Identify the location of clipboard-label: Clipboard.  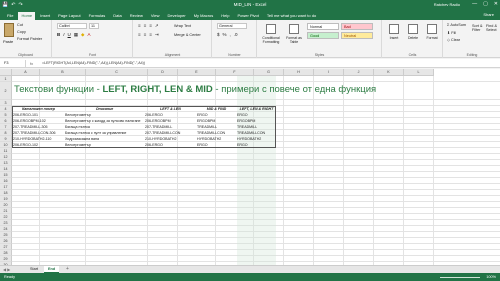
(25, 55).